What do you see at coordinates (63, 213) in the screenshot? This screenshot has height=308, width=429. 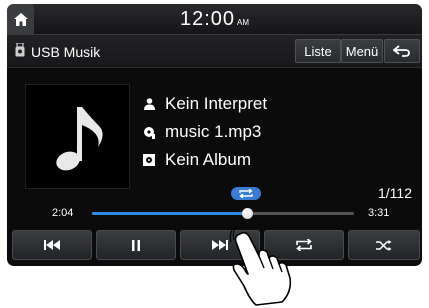 I see `elapsed-time: 2:04` at bounding box center [63, 213].